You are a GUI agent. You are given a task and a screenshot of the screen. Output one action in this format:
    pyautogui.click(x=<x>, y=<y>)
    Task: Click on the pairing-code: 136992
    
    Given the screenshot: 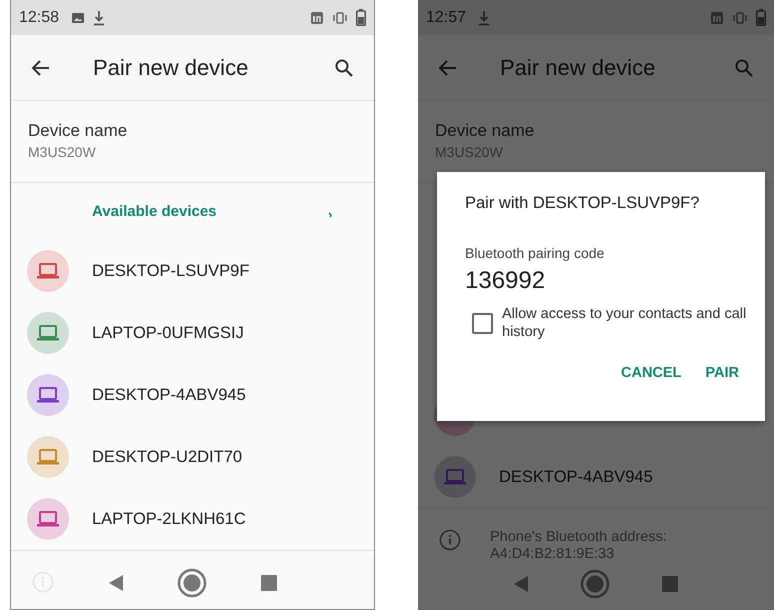 What is the action you would take?
    pyautogui.click(x=505, y=281)
    